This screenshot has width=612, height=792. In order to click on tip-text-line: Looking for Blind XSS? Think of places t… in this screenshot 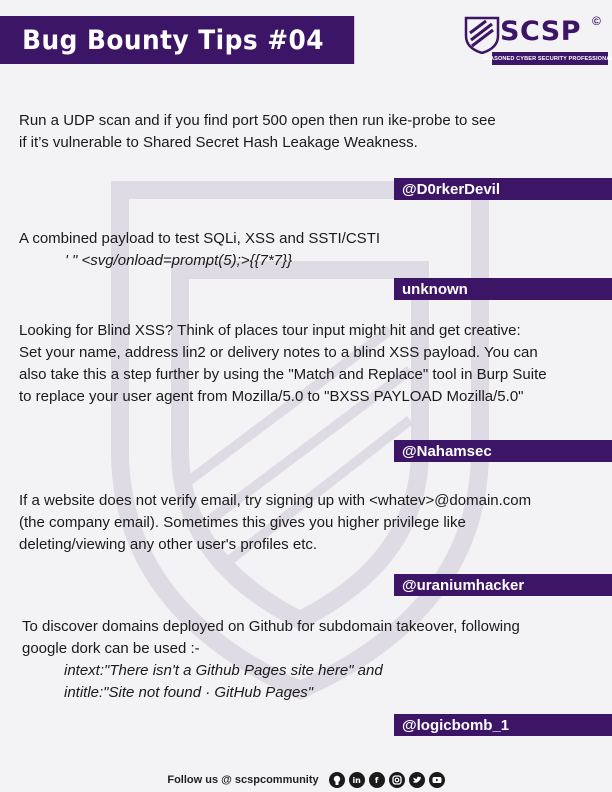, I will do `click(270, 330)`.